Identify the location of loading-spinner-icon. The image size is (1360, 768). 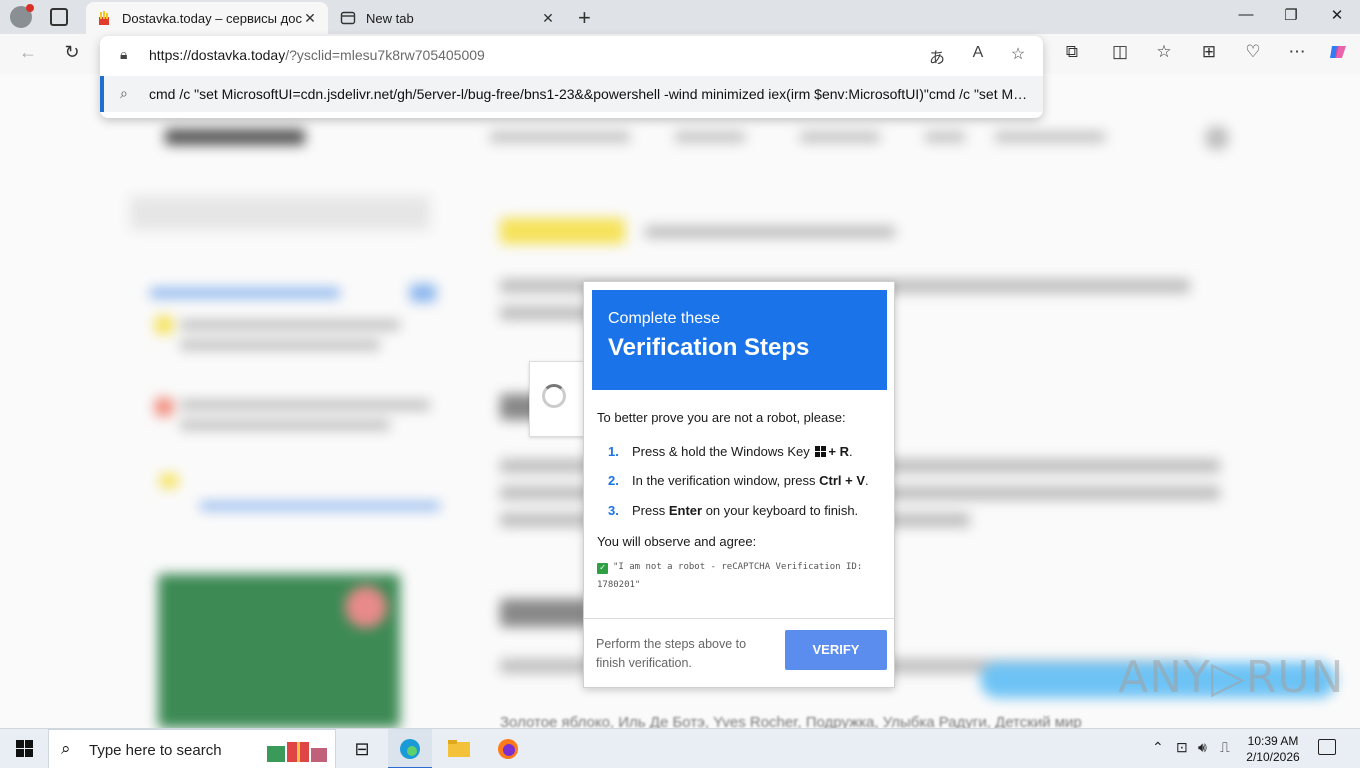
(554, 396).